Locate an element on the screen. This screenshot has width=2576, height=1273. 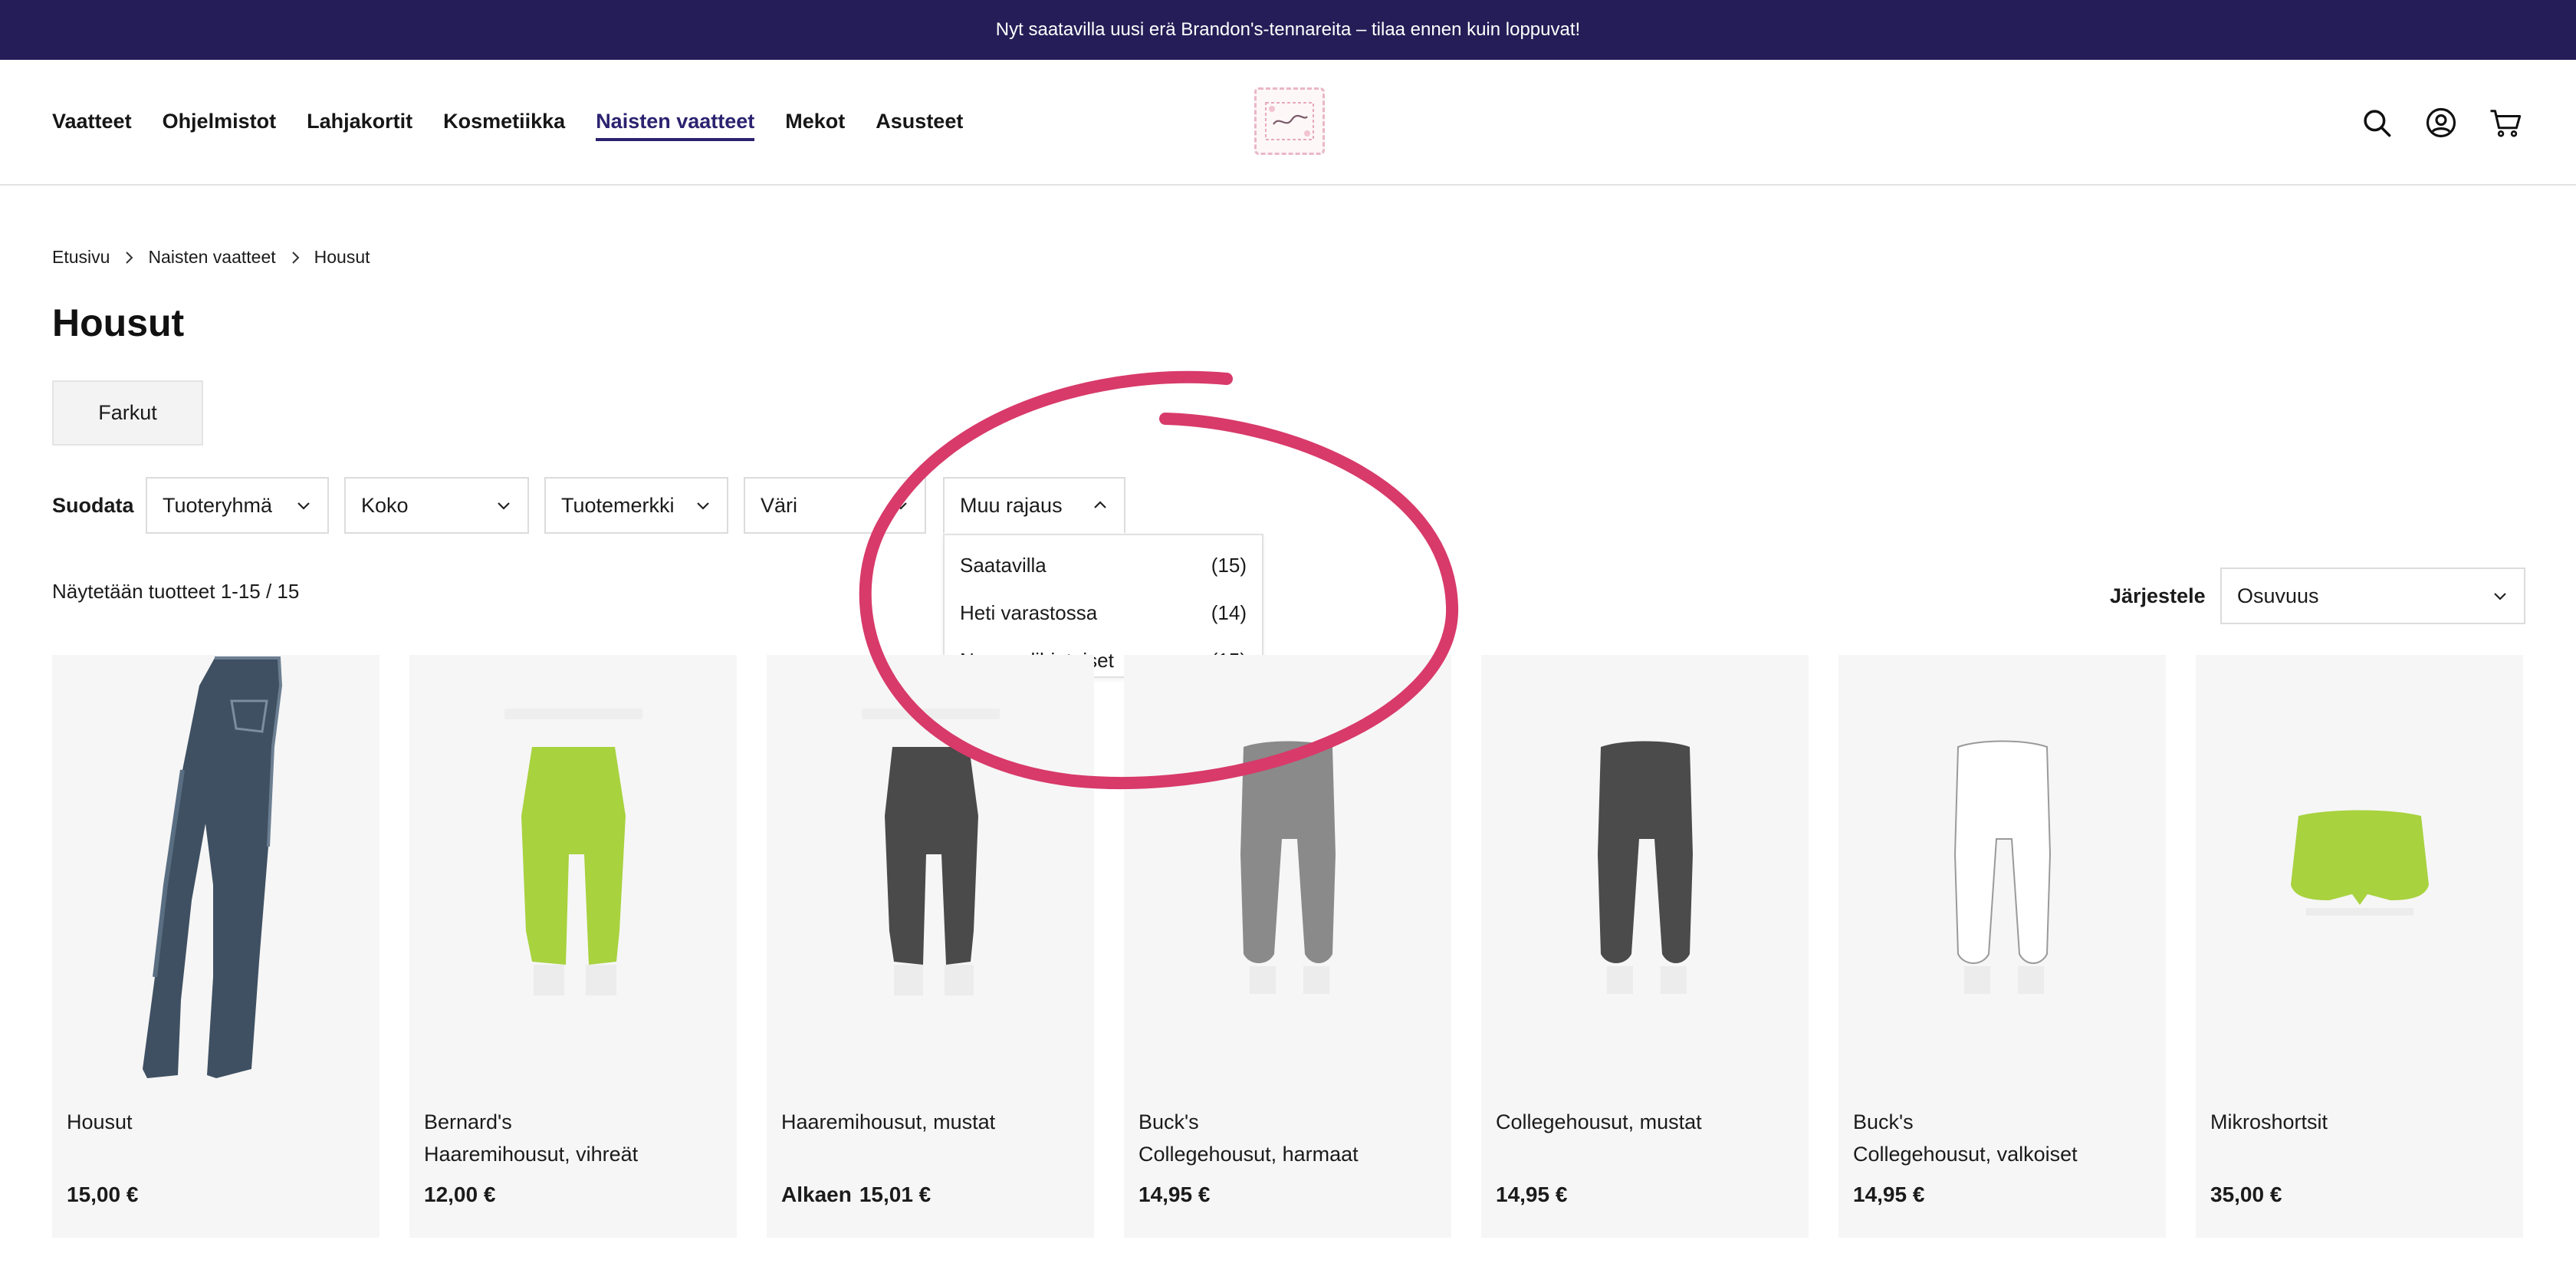
filter-vari: Väri is located at coordinates (835, 505).